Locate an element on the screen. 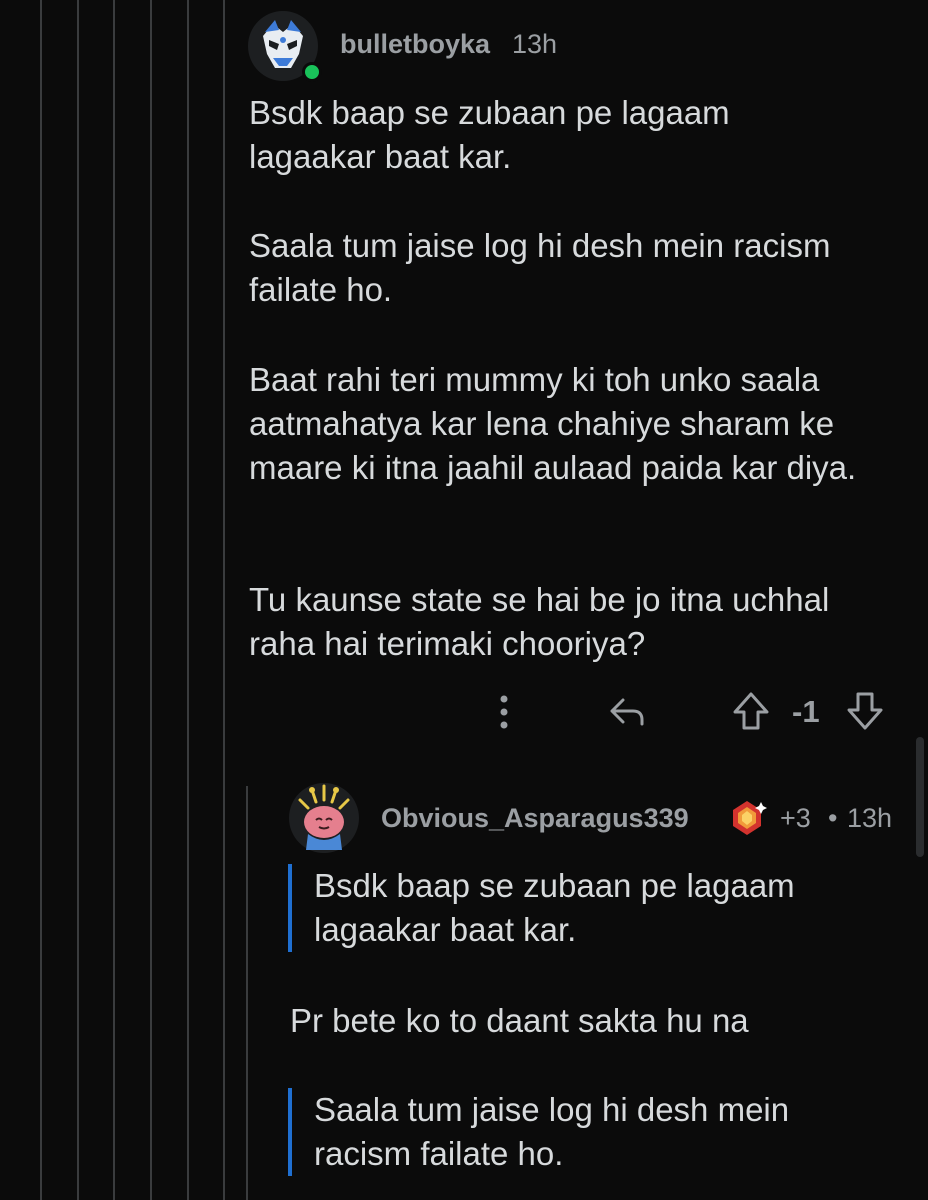 This screenshot has height=1200, width=928. more-vertical-icon is located at coordinates (504, 712).